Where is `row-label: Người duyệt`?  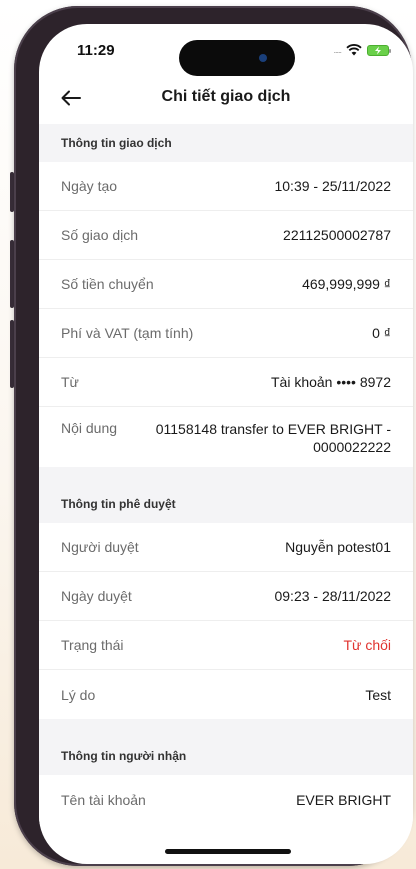
row-label: Người duyệt is located at coordinates (100, 547).